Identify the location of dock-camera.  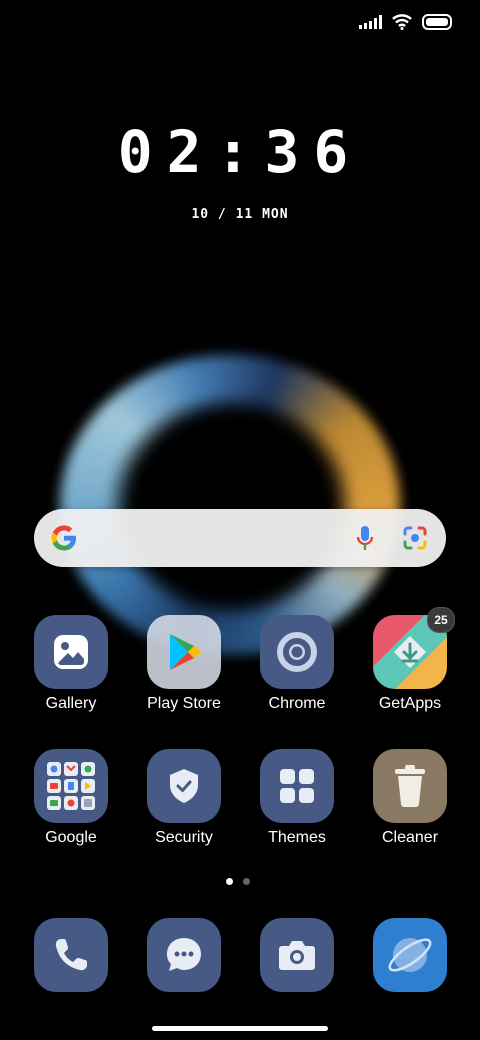
(297, 955).